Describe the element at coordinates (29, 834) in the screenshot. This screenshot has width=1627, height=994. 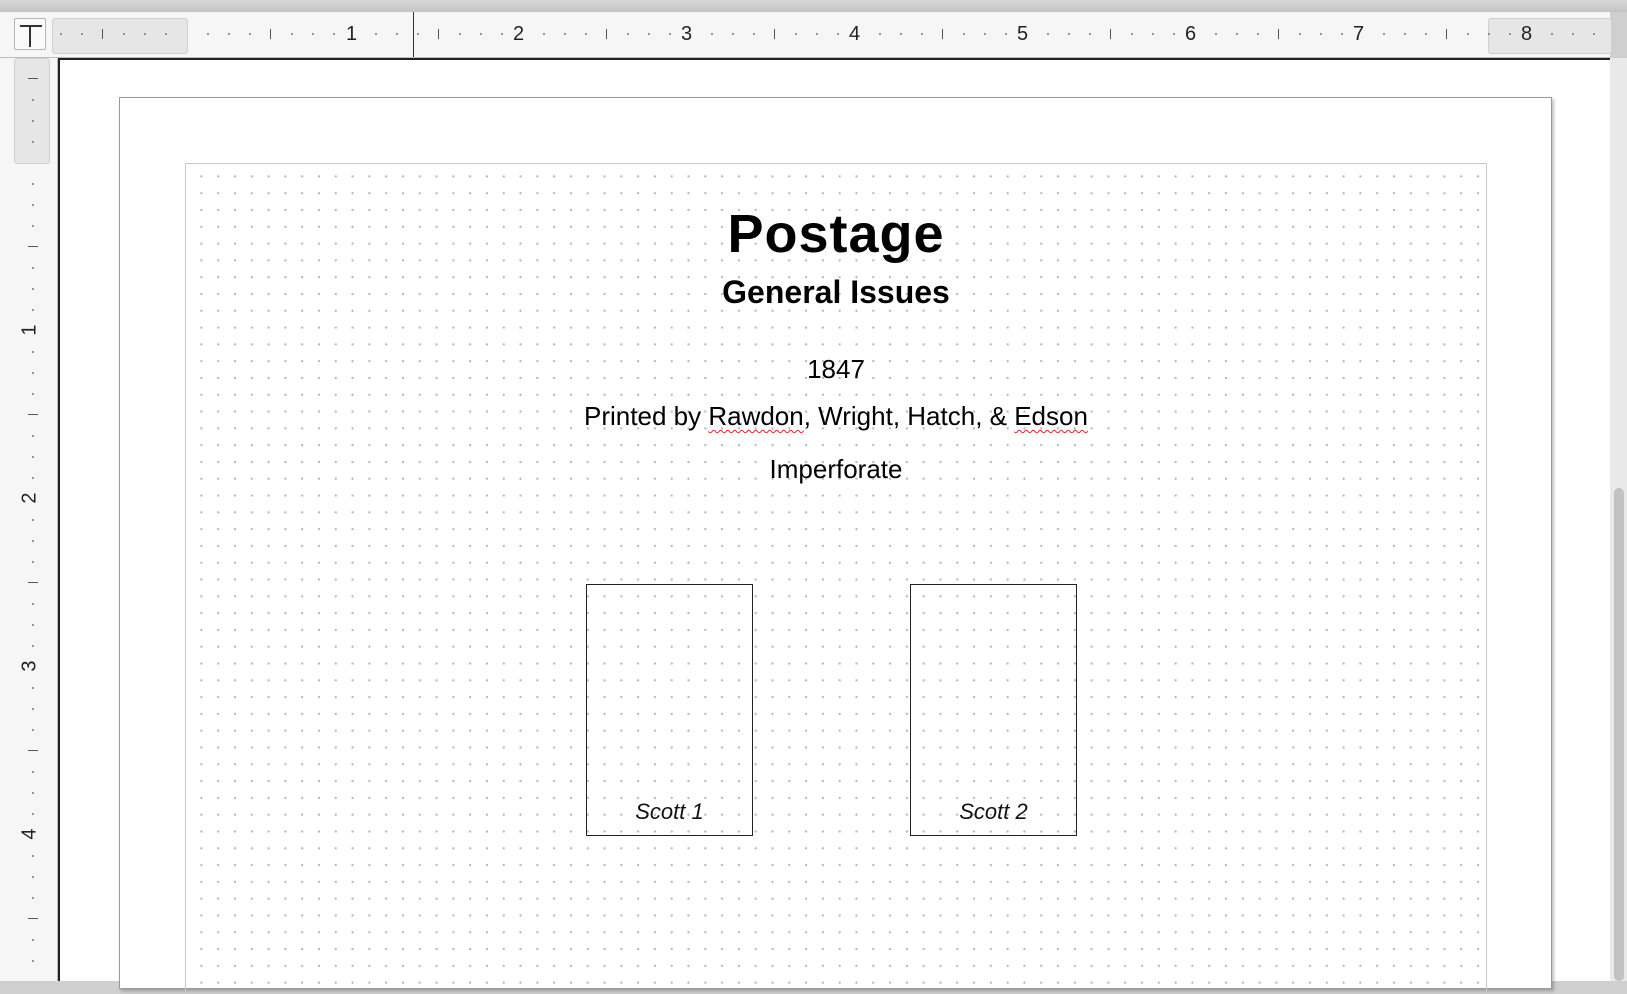
I see `ruler-number: 4` at that location.